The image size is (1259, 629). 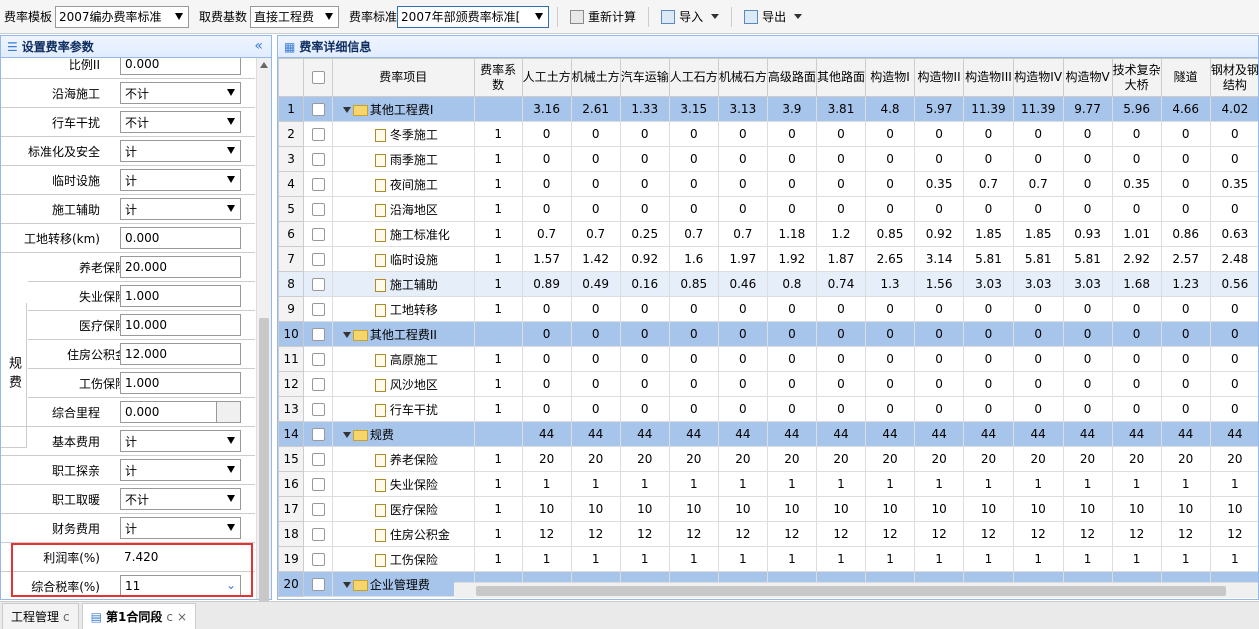 I want to click on parameter-input: 0.000, so click(x=180, y=412).